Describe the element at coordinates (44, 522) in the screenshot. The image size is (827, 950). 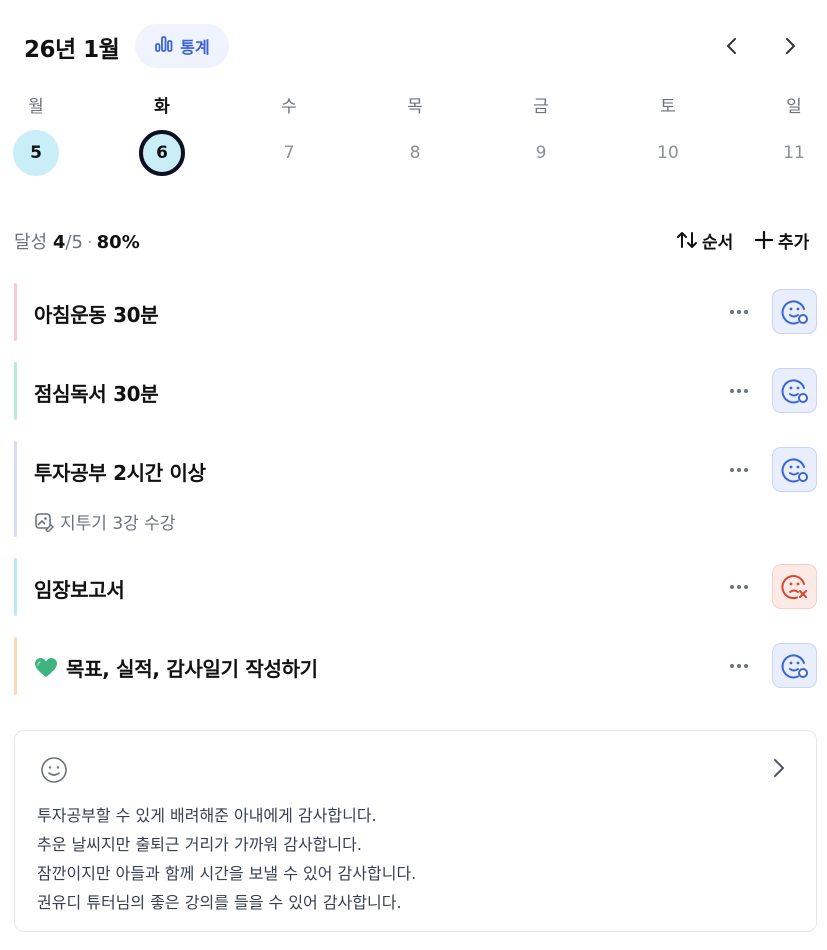
I see `image-note-icon` at that location.